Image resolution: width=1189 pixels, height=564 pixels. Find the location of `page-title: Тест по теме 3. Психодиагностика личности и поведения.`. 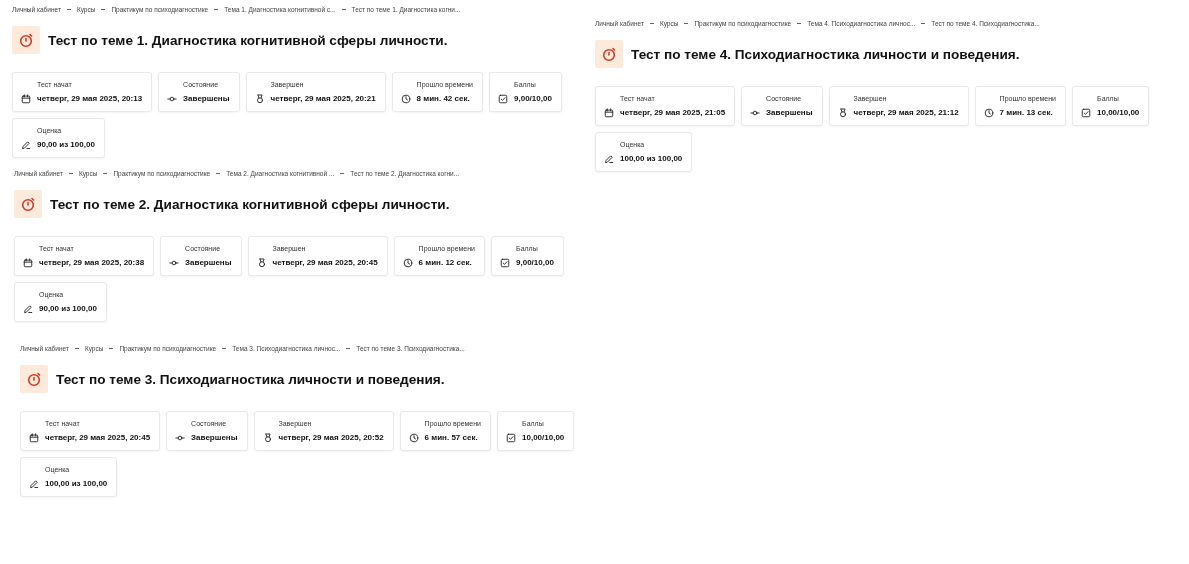

page-title: Тест по теме 3. Психодиагностика личности и поведения. is located at coordinates (250, 379).